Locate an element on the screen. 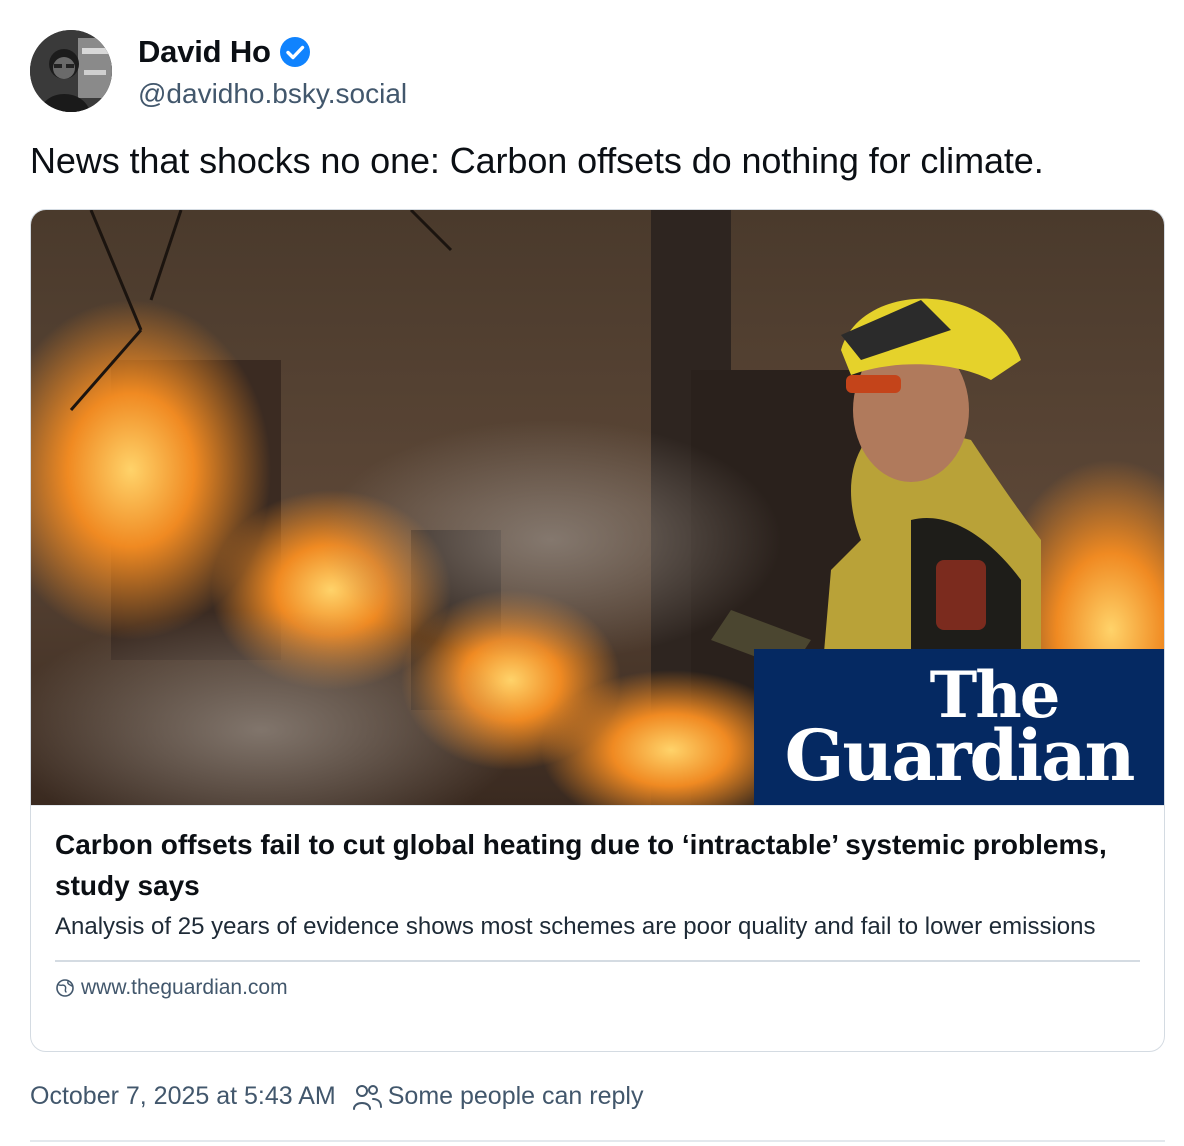  post-header: David Ho @davidho.bsky.social is located at coordinates (218, 71).